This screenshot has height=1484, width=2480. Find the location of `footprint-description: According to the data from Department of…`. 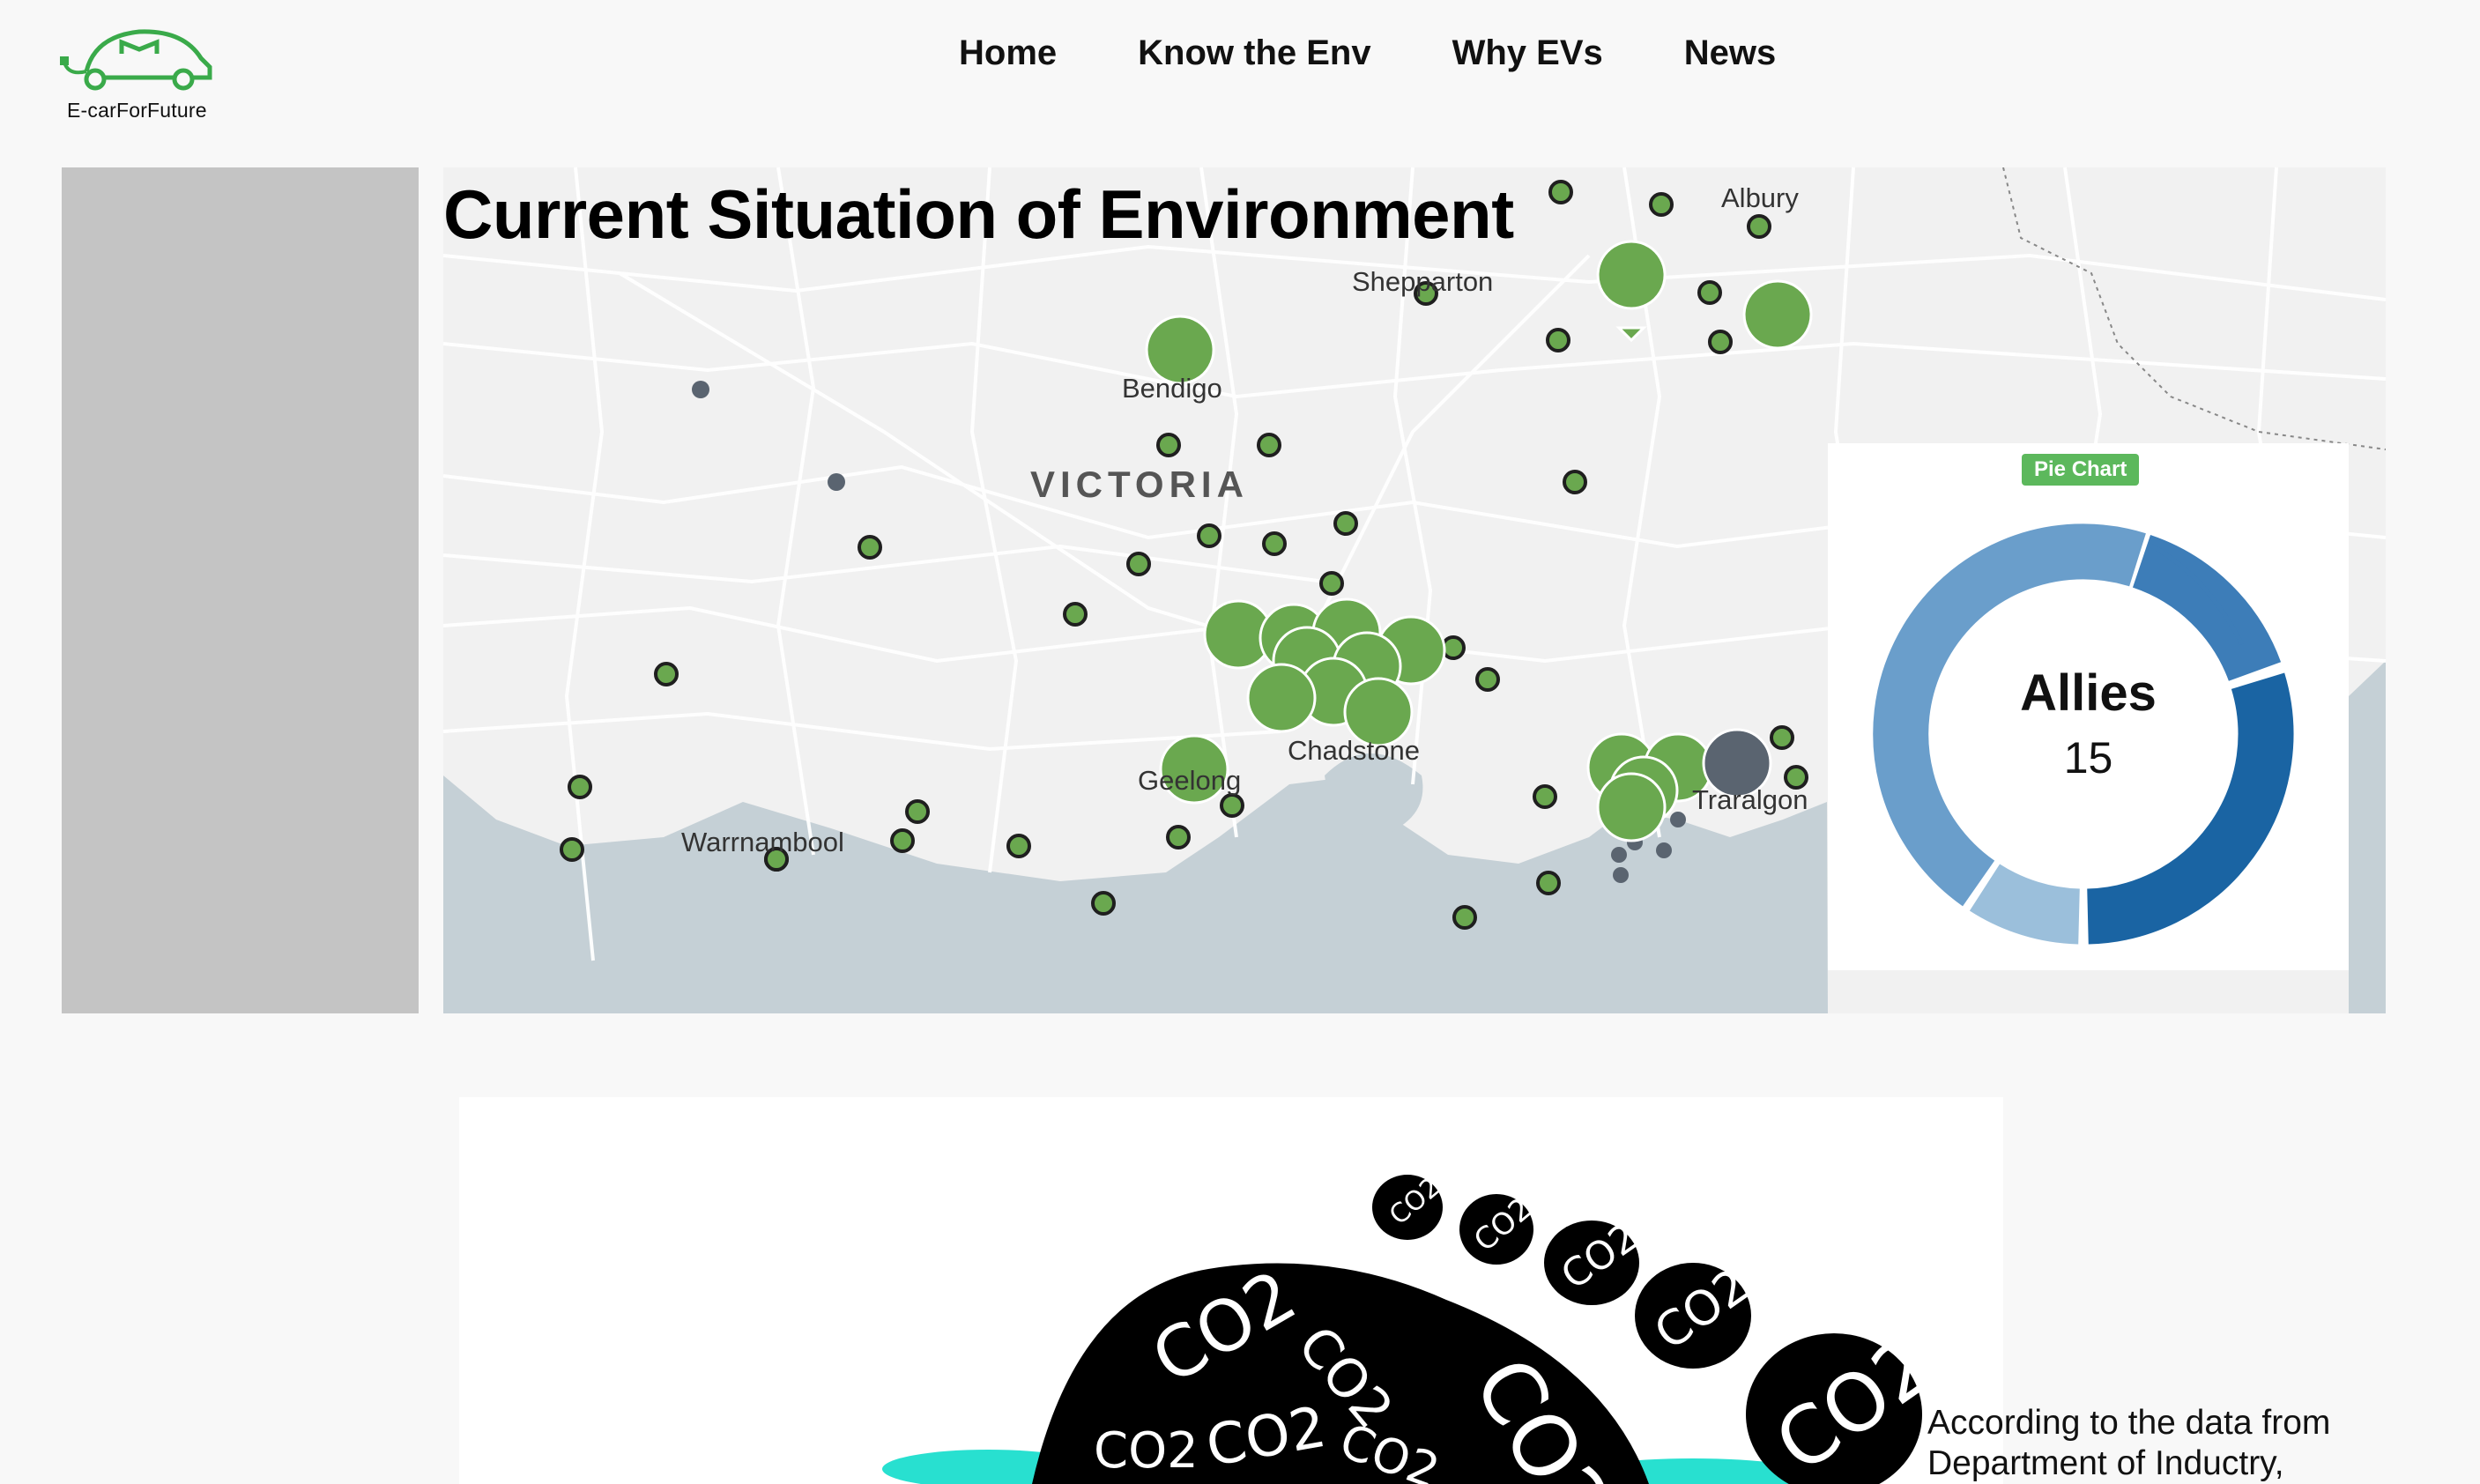

footprint-description: According to the data from Department of… is located at coordinates (2129, 1443).